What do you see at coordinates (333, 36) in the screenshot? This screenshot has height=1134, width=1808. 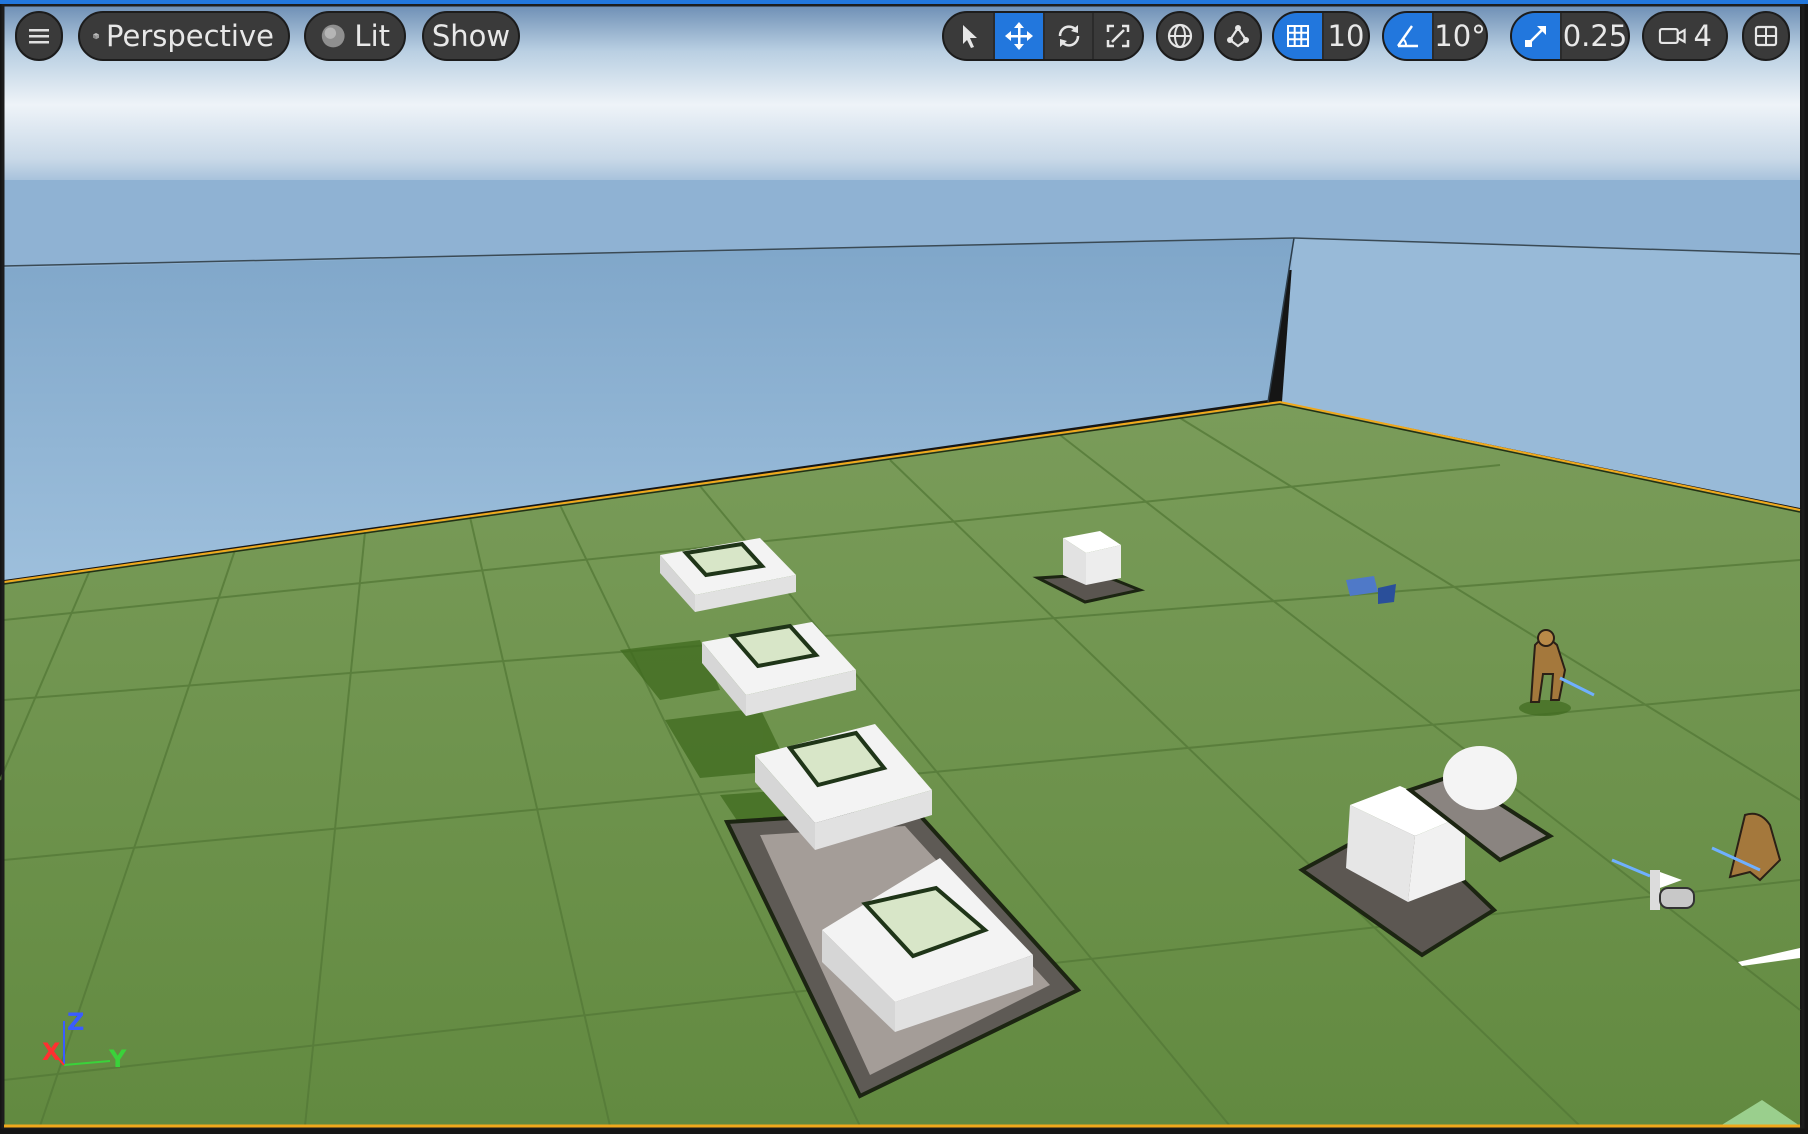 I see `sphere-icon` at bounding box center [333, 36].